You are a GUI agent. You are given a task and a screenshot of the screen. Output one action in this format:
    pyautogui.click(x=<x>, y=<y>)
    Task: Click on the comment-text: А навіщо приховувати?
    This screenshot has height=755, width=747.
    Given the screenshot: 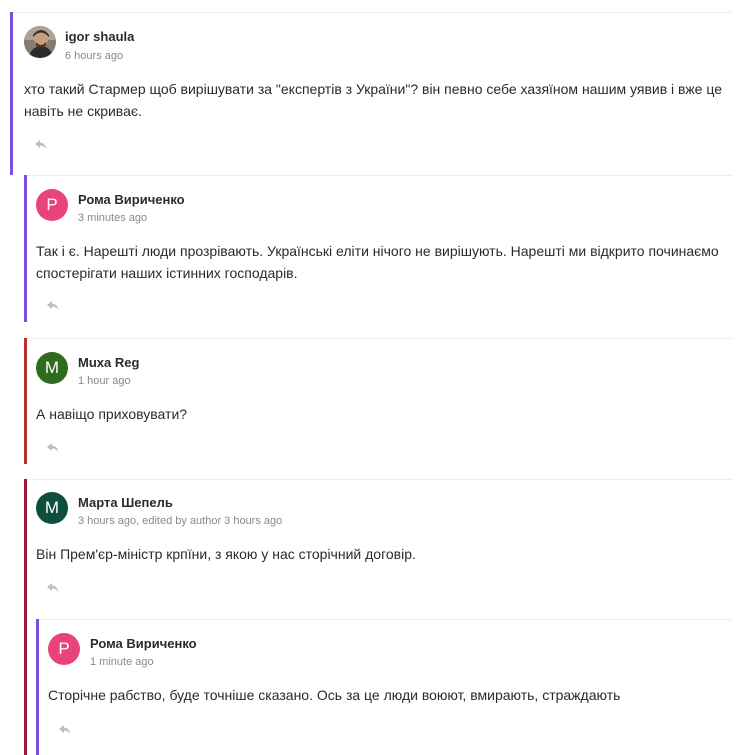 What is the action you would take?
    pyautogui.click(x=112, y=414)
    